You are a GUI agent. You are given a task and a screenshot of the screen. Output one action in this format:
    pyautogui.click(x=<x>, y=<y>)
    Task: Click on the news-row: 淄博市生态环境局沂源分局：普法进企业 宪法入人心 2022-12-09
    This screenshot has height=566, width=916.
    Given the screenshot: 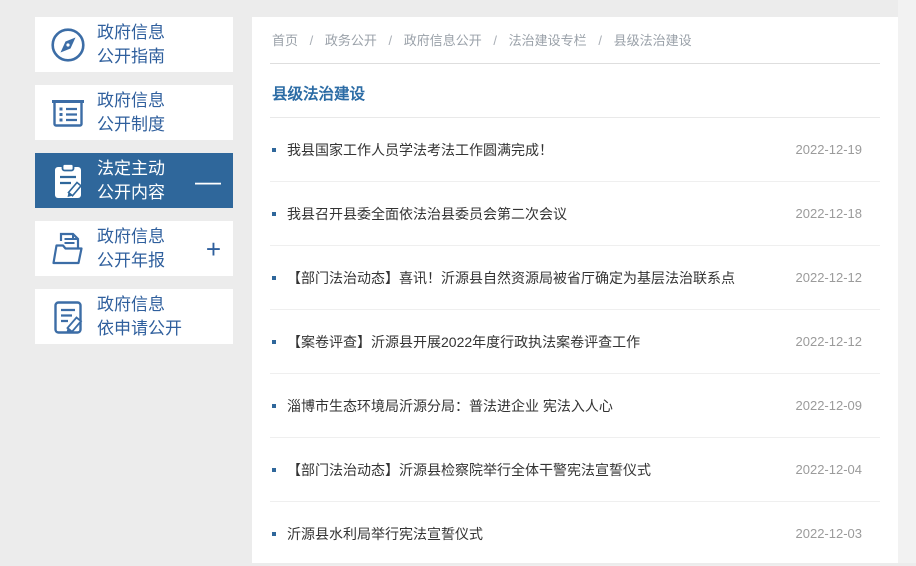 What is the action you would take?
    pyautogui.click(x=575, y=406)
    